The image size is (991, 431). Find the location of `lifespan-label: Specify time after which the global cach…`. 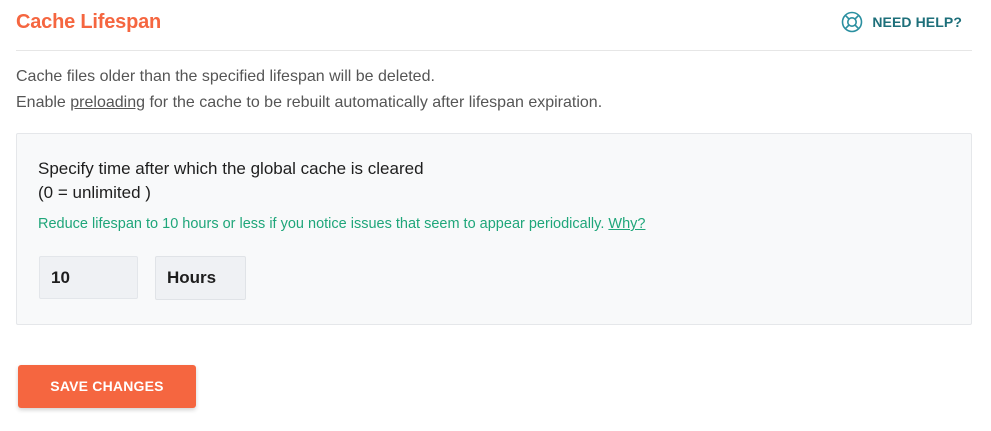

lifespan-label: Specify time after which the global cach… is located at coordinates (231, 181).